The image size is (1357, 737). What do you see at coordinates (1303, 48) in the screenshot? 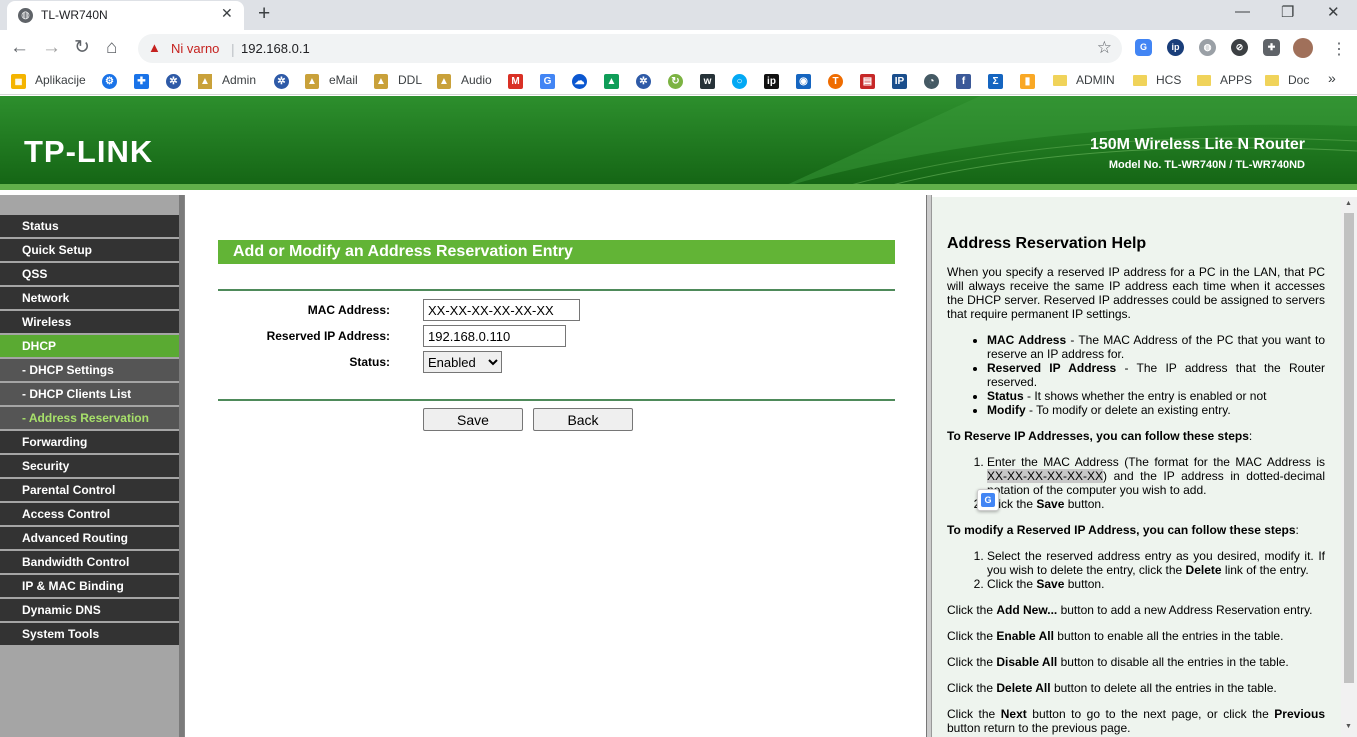
I see `profile-avatar` at bounding box center [1303, 48].